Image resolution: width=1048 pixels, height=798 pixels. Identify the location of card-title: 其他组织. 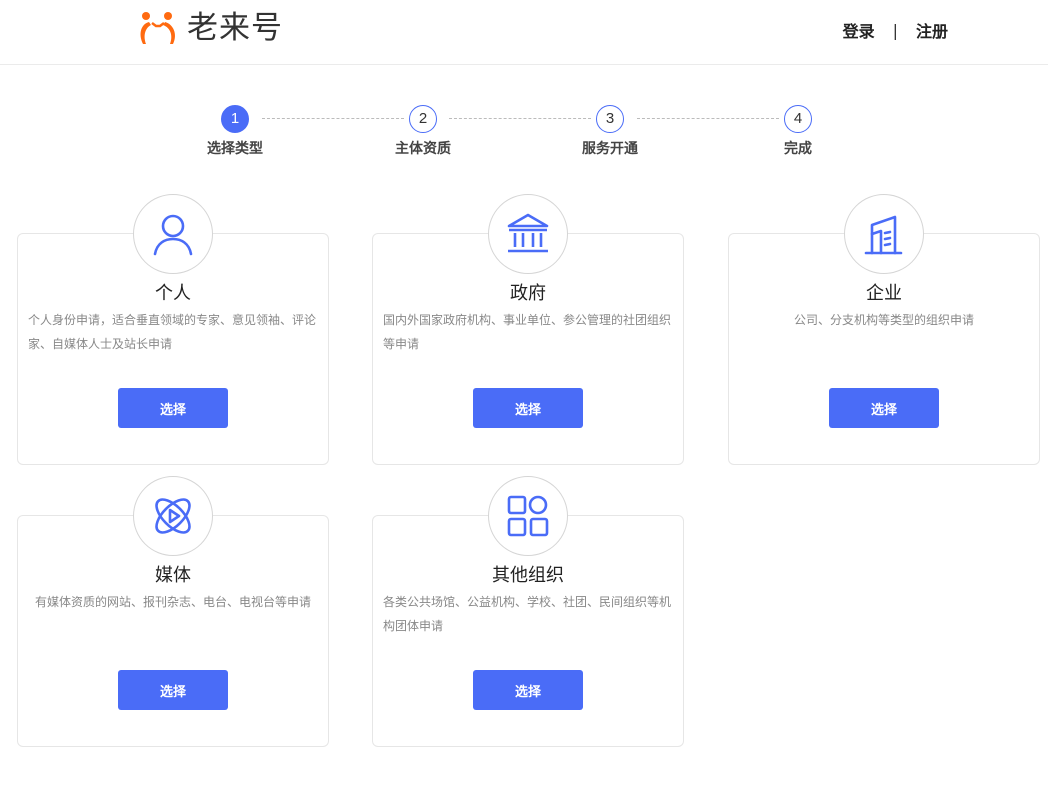
(528, 575).